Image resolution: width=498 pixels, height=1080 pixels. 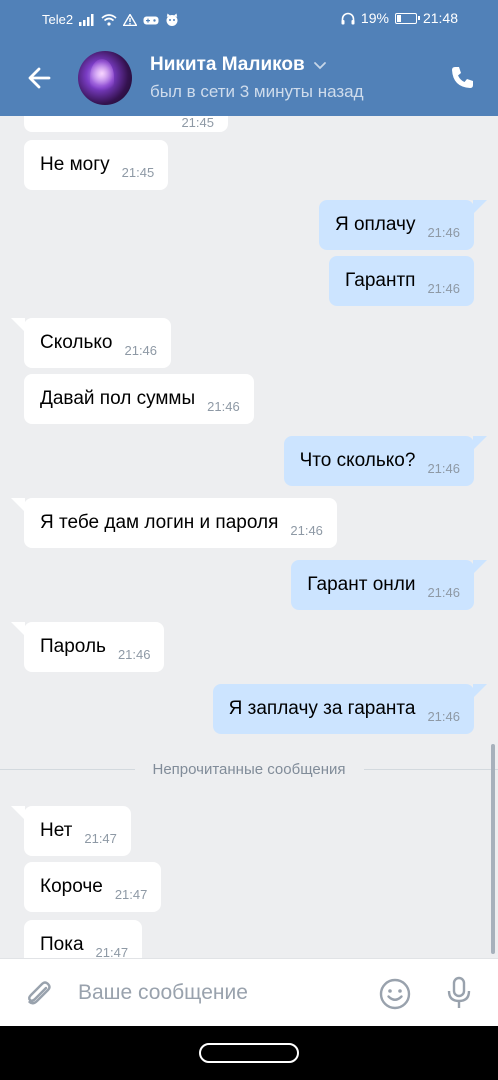 What do you see at coordinates (56, 830) in the screenshot?
I see `message-text: Нет` at bounding box center [56, 830].